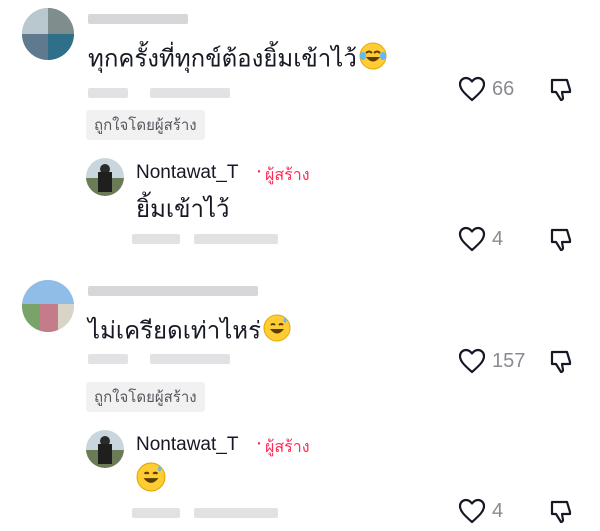 The height and width of the screenshot is (531, 600). What do you see at coordinates (373, 59) in the screenshot?
I see `joy-emoji-icon` at bounding box center [373, 59].